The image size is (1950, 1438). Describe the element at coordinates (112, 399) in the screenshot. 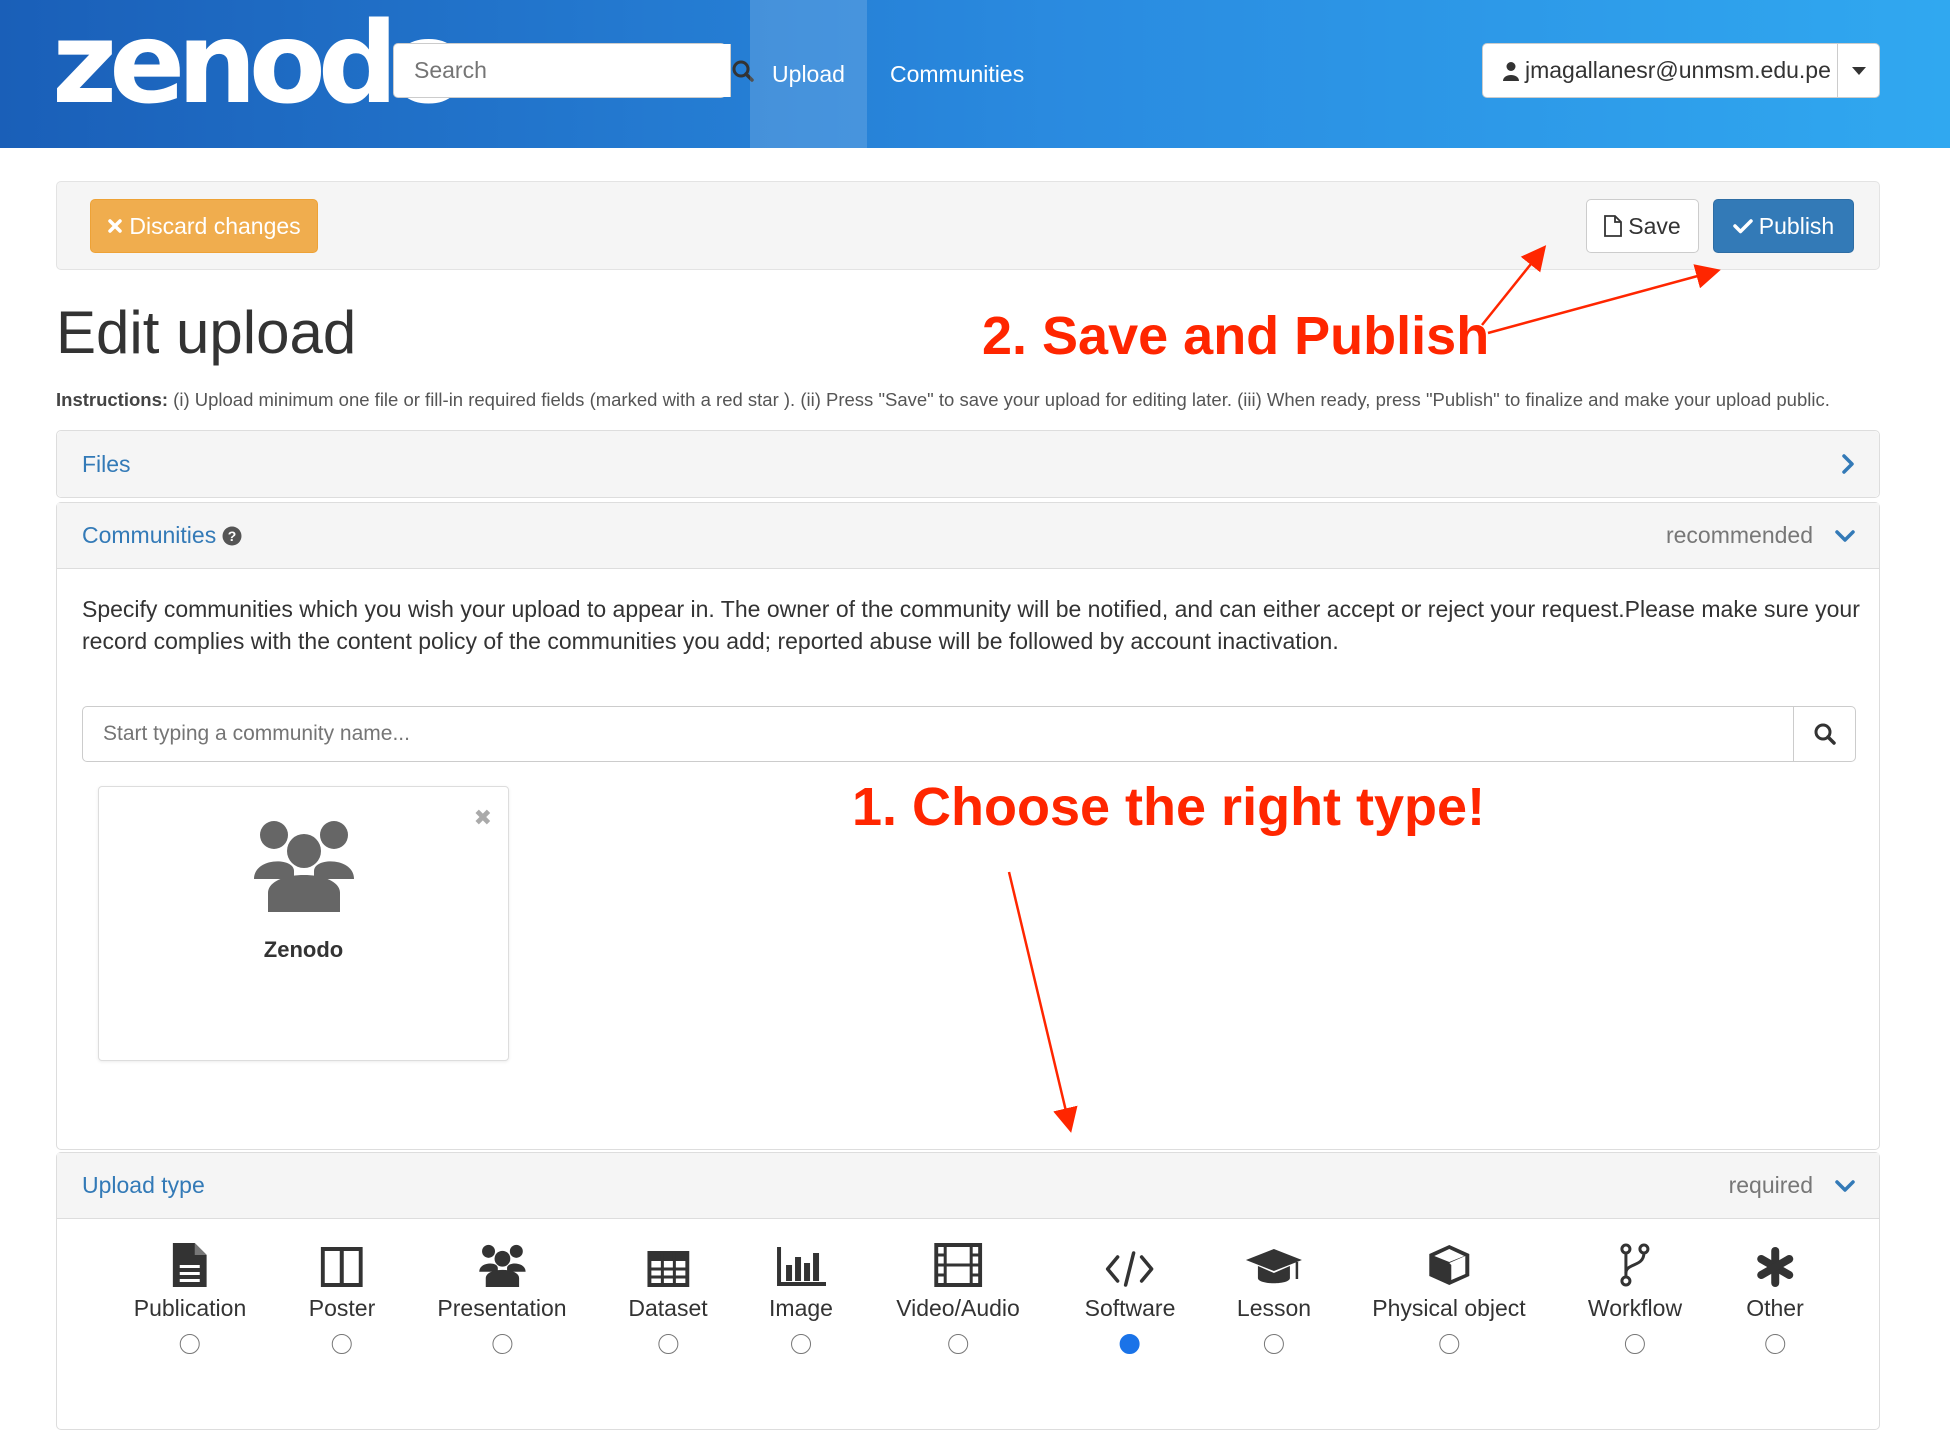

I see `instructions-label: Instructions:` at that location.